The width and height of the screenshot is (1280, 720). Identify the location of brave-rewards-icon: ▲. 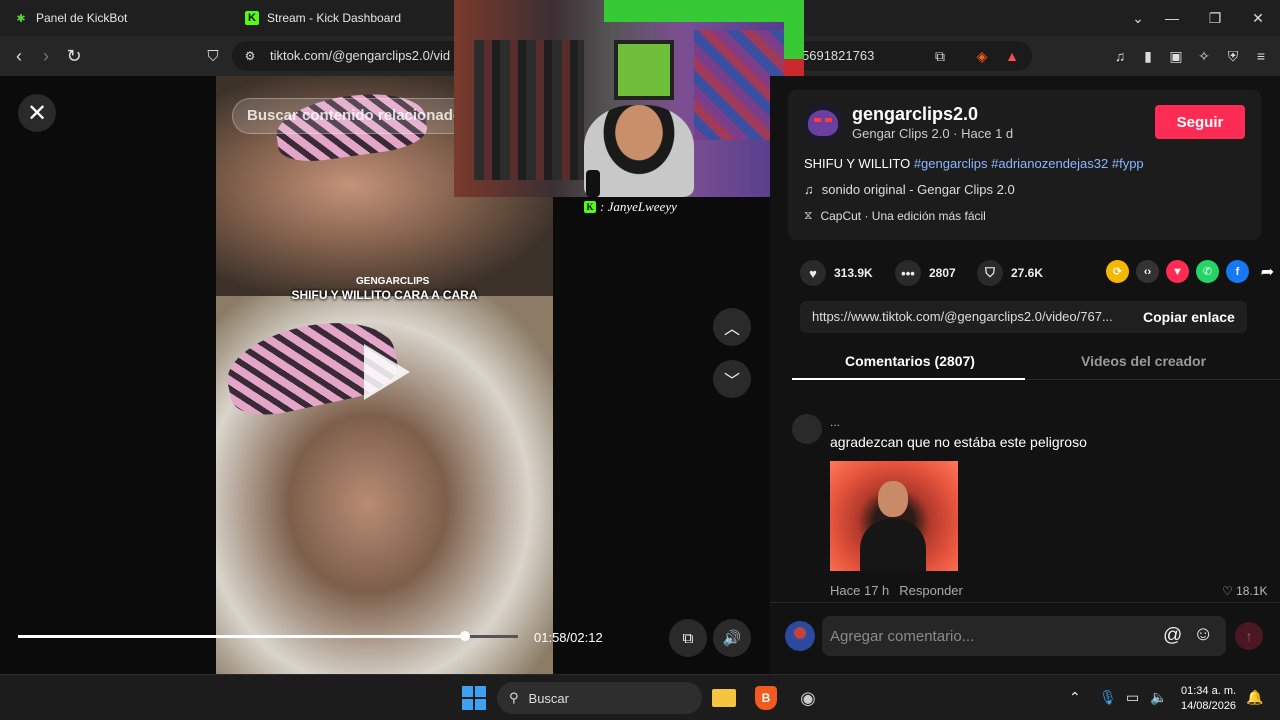
(1012, 56).